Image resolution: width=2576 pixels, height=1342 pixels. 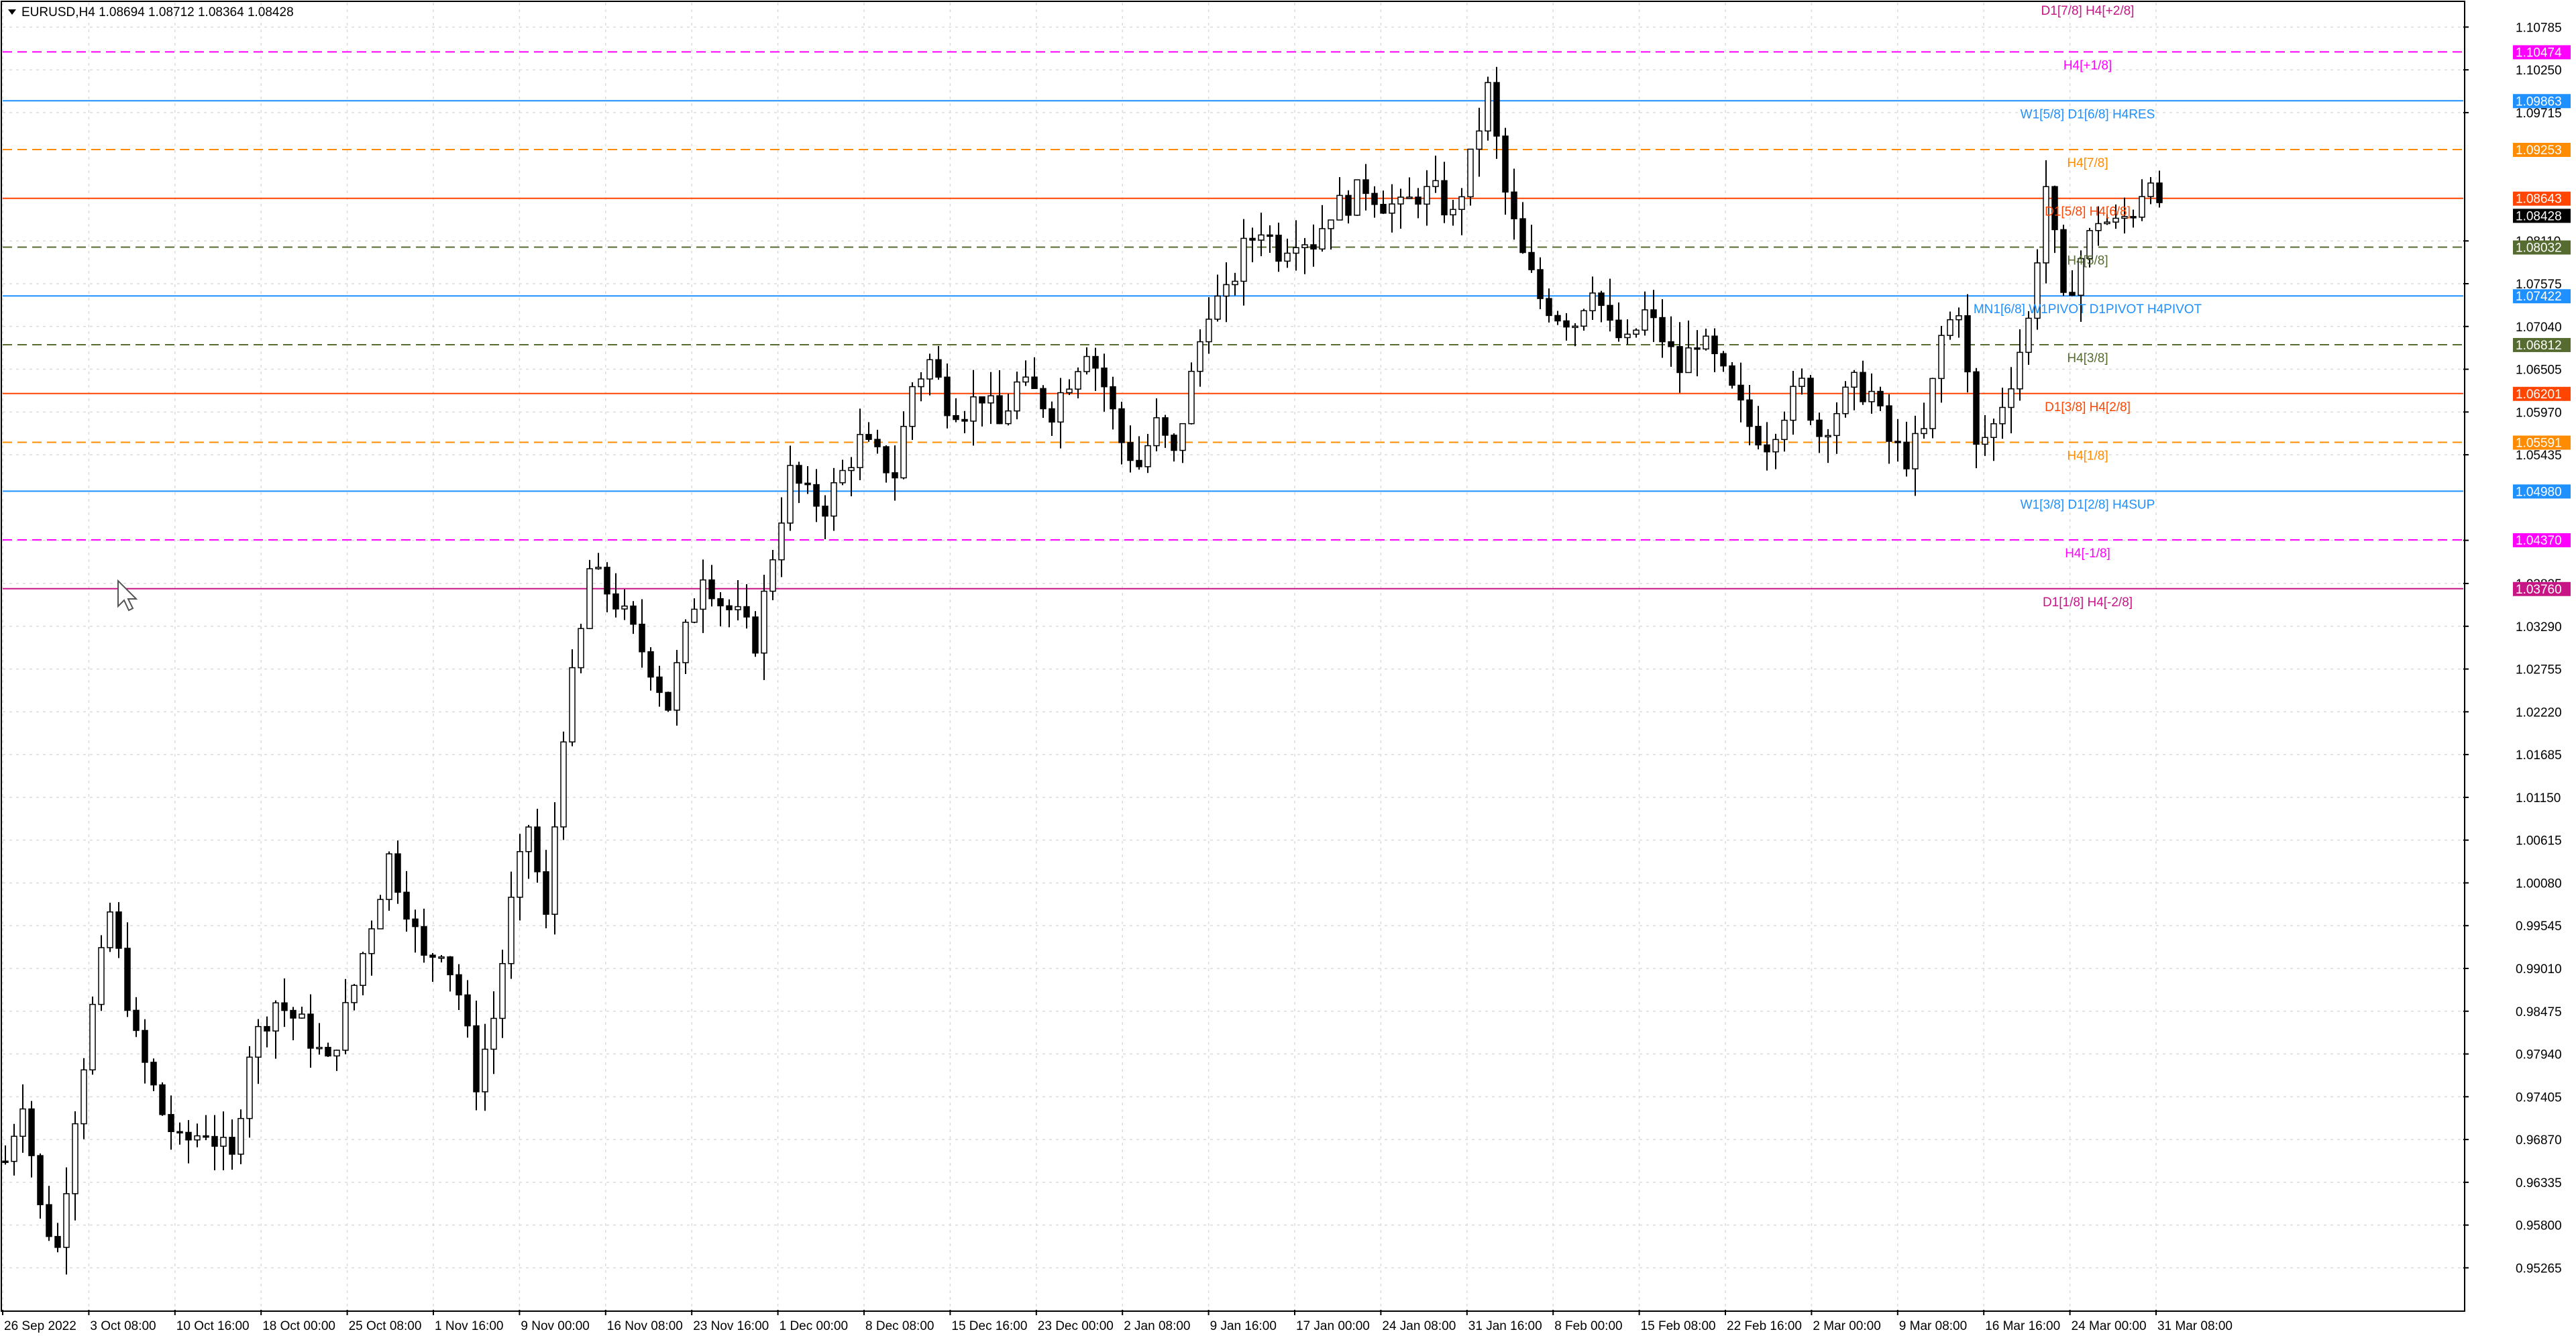 I want to click on x-tick-label: 15 Feb 08:00, so click(x=1678, y=1326).